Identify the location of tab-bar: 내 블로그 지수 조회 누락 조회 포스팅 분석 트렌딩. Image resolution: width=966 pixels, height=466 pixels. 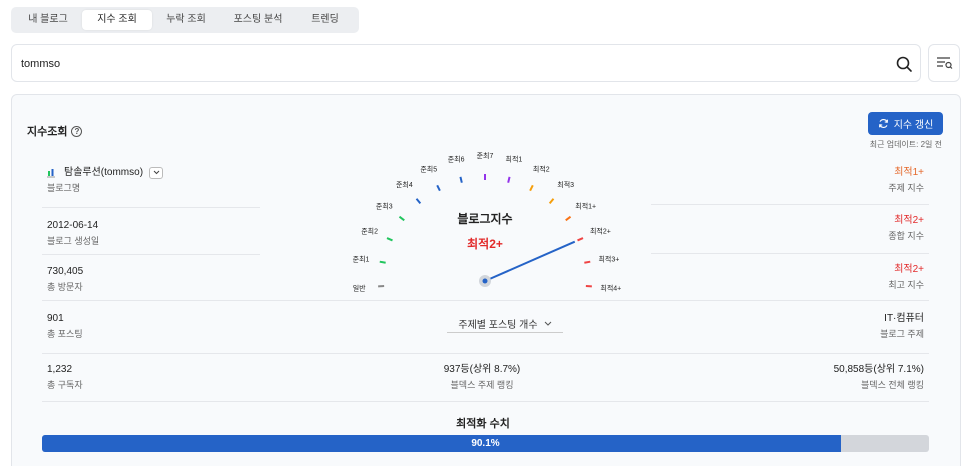
(185, 20).